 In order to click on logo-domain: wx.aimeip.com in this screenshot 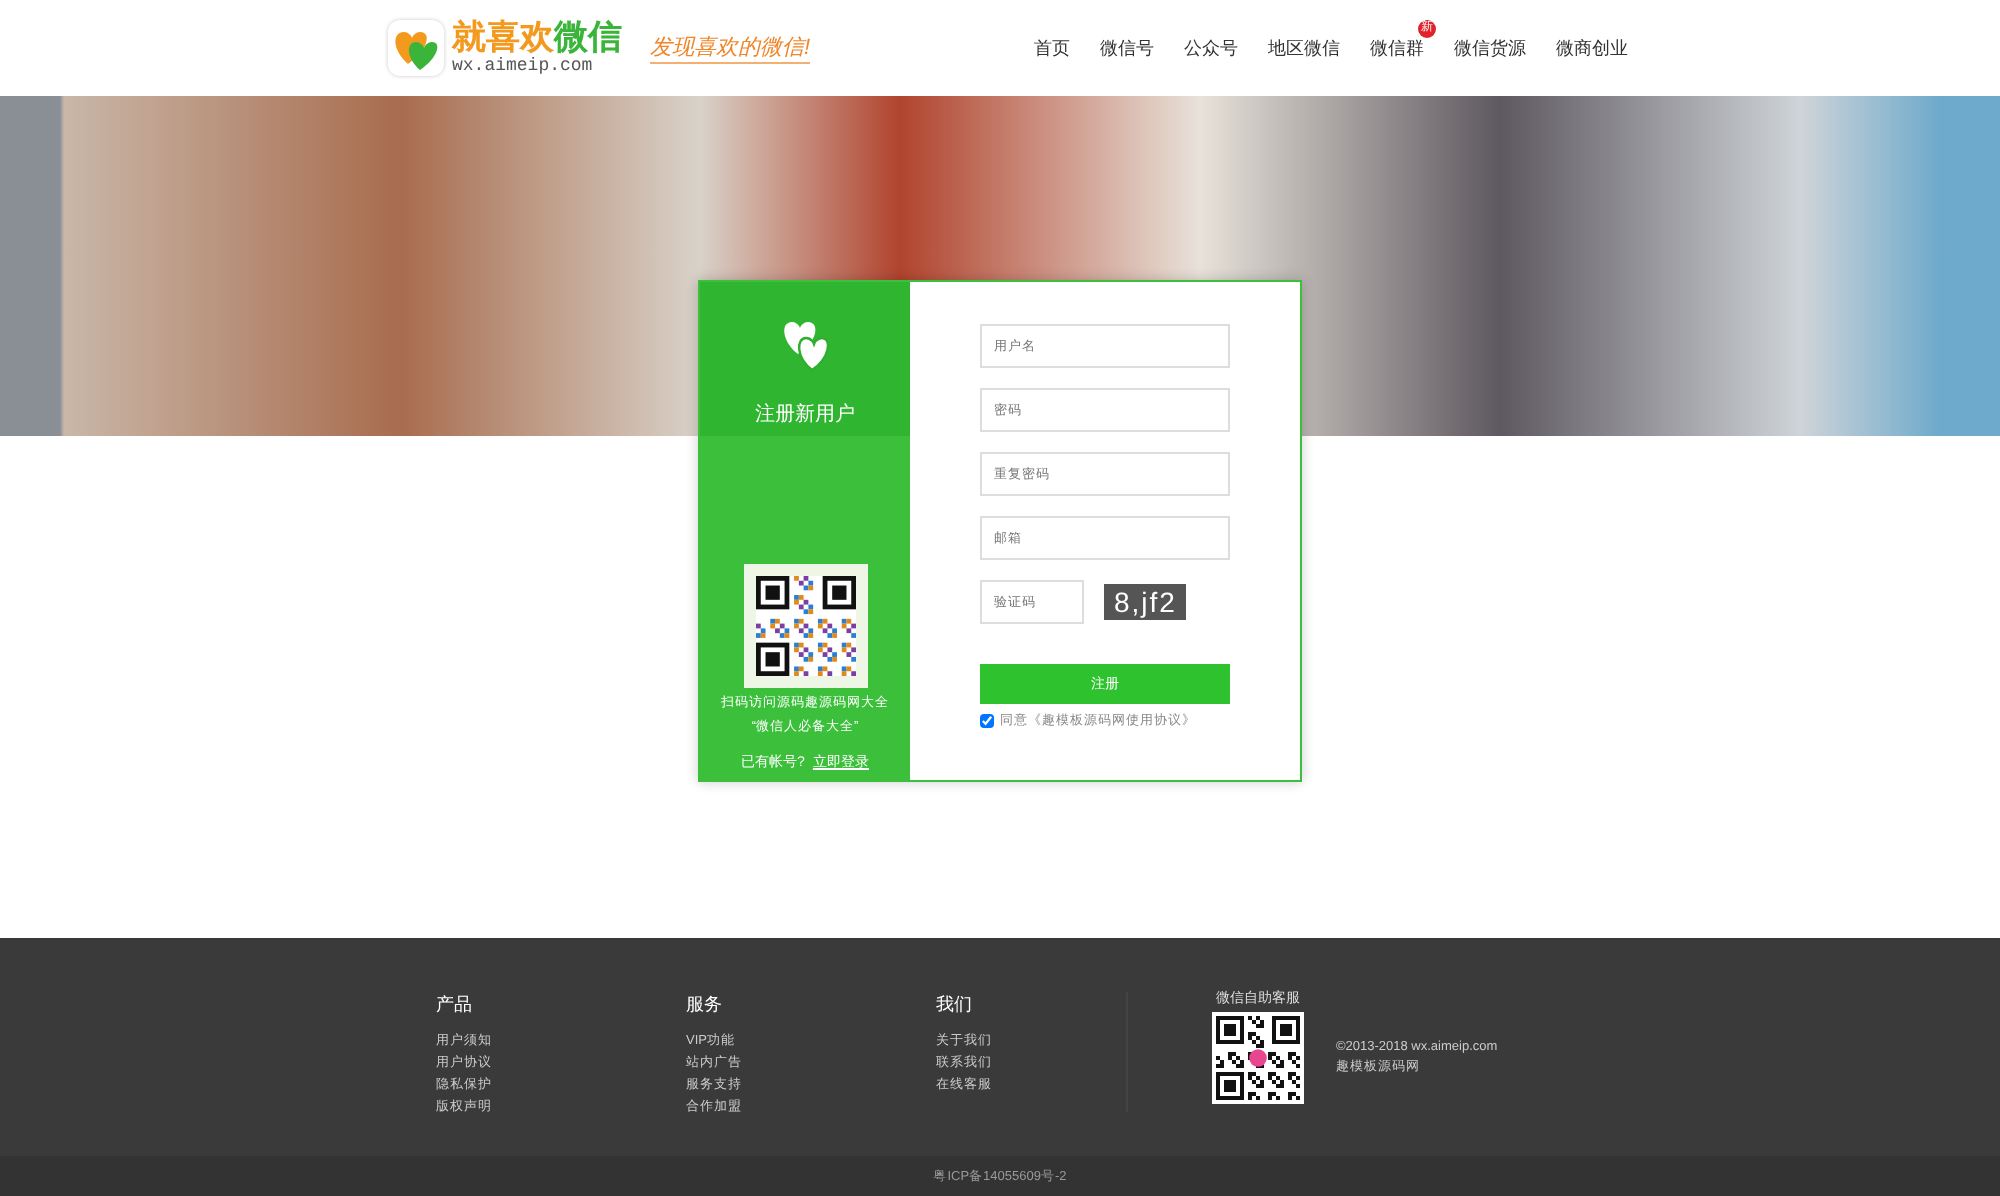, I will do `click(523, 66)`.